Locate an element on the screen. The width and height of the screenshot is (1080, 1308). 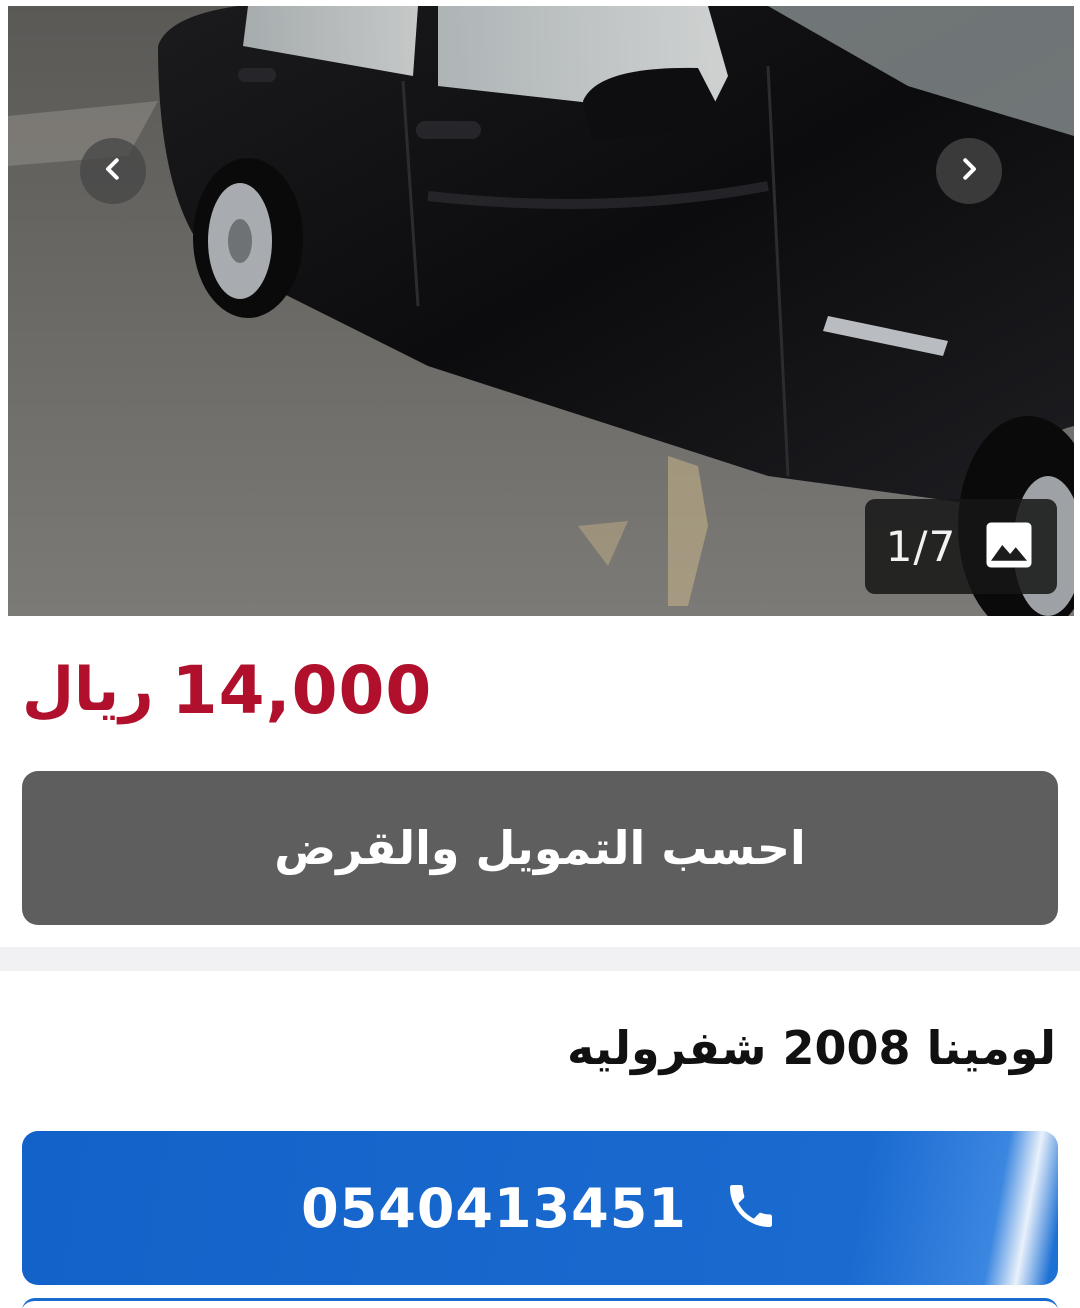
next-button-edge is located at coordinates (540, 1303).